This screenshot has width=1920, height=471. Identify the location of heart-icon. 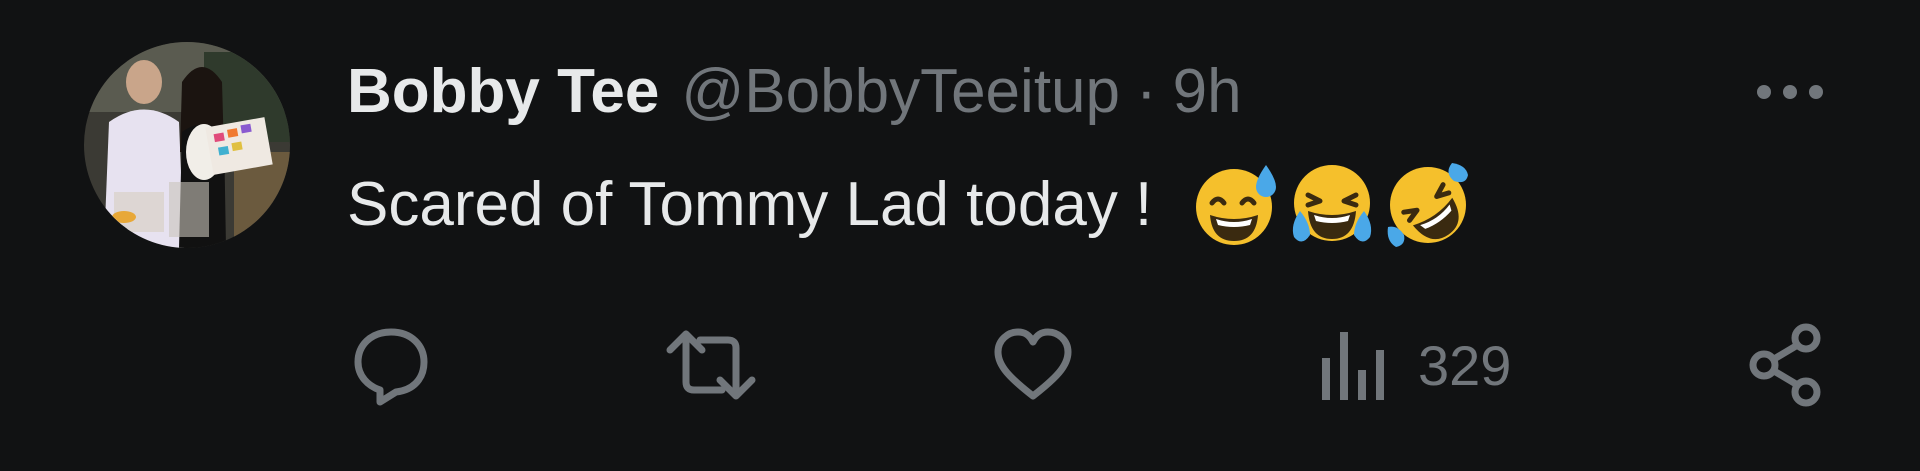
(1033, 364).